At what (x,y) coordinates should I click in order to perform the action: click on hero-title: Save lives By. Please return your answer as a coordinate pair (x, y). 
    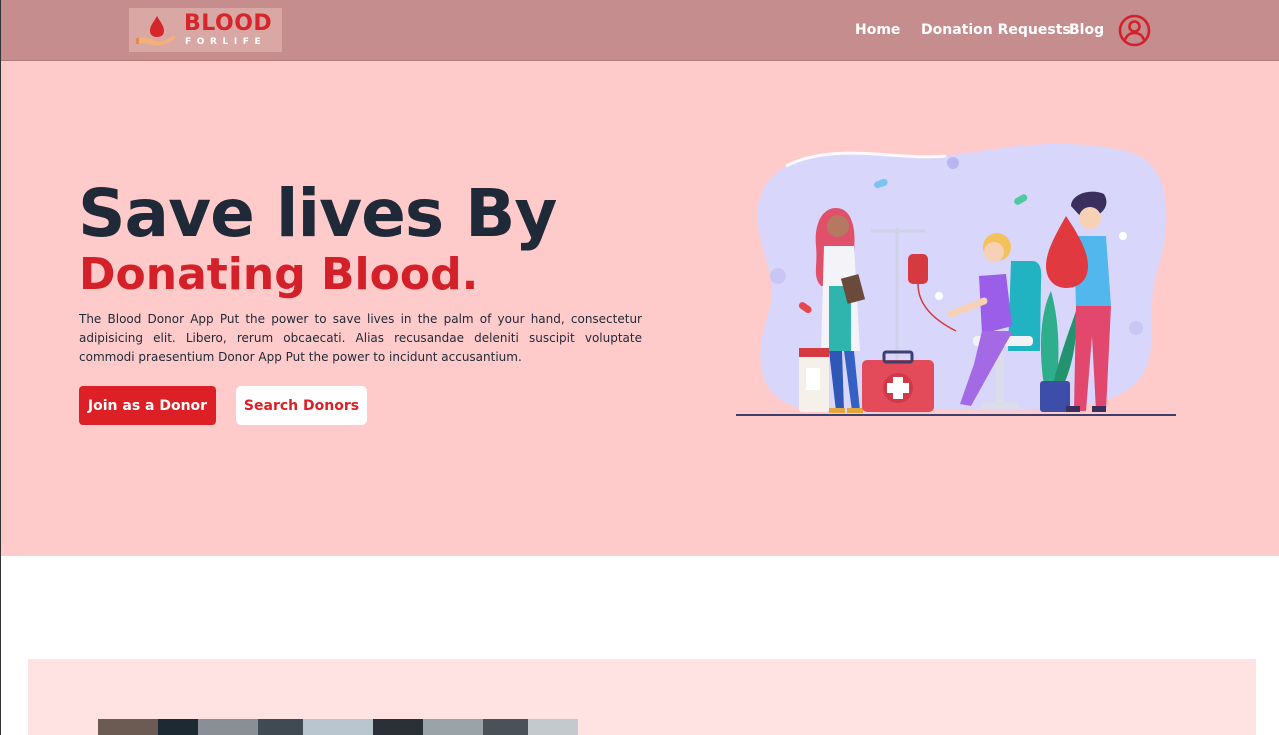
    Looking at the image, I should click on (317, 213).